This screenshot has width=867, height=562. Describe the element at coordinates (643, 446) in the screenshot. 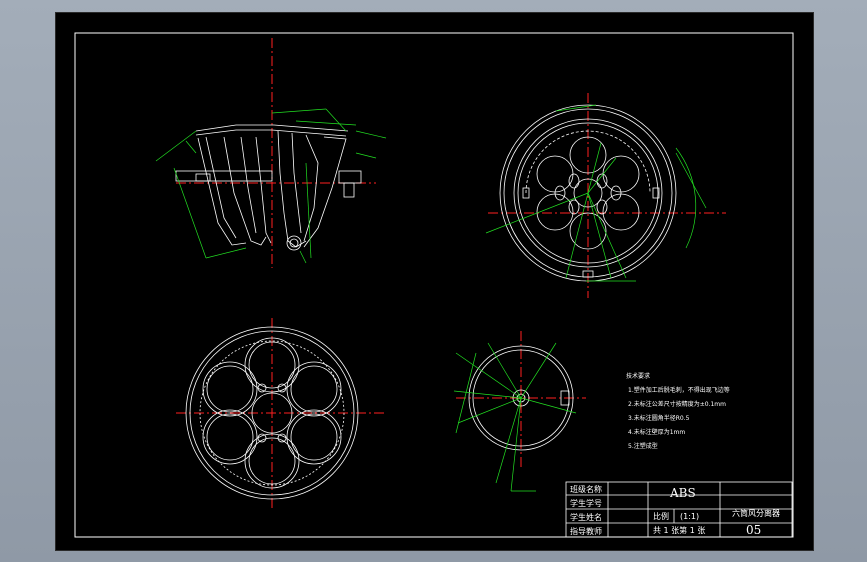

I see `note-item: 5.注塑成型` at that location.